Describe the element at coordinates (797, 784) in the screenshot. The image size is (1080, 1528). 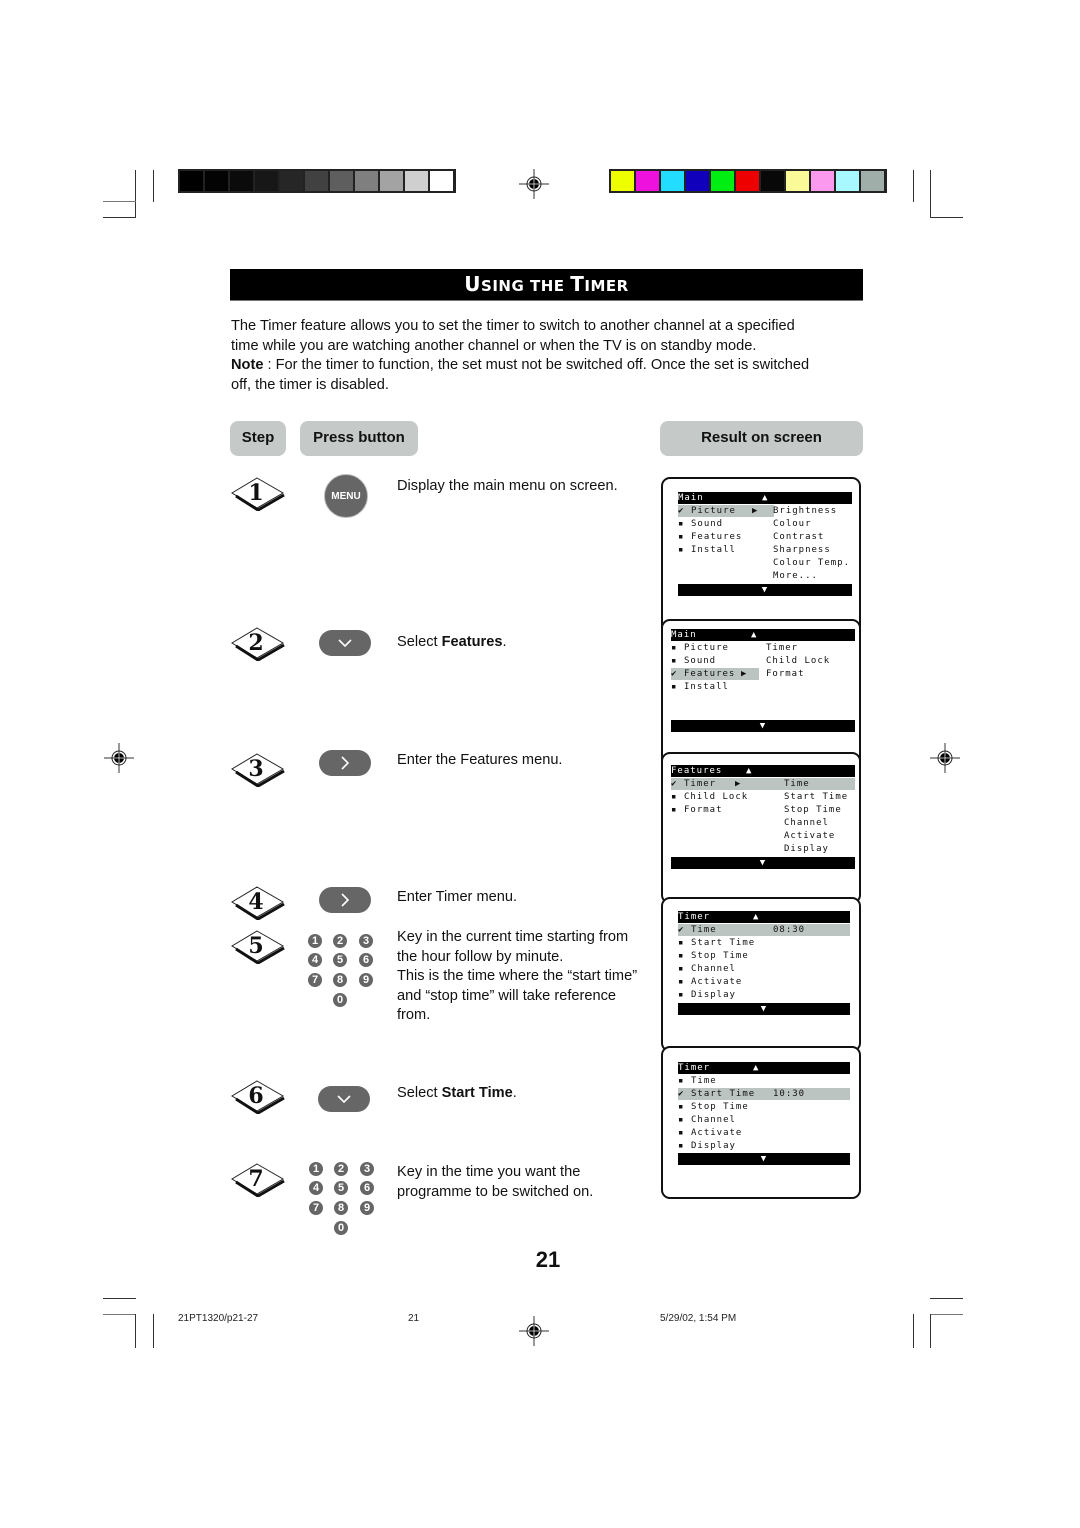
I see `osd-submenu-item: Time` at that location.